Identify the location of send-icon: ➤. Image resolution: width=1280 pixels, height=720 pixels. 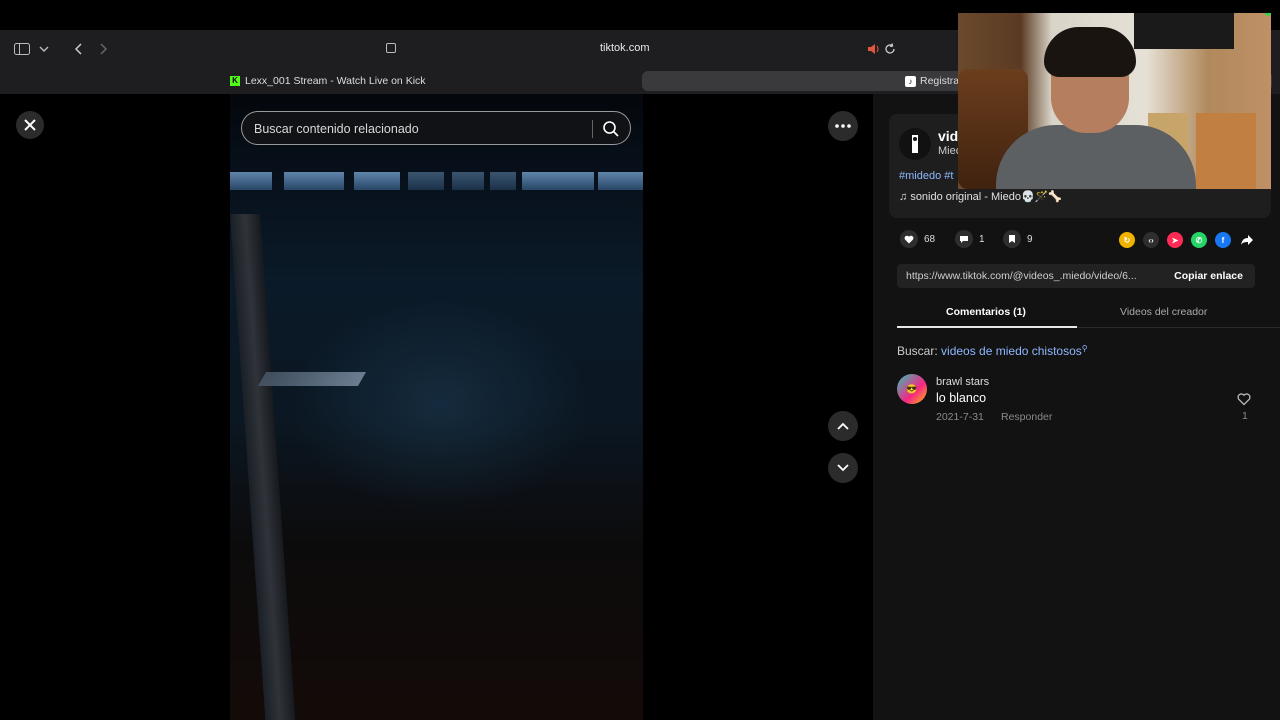
(1175, 240).